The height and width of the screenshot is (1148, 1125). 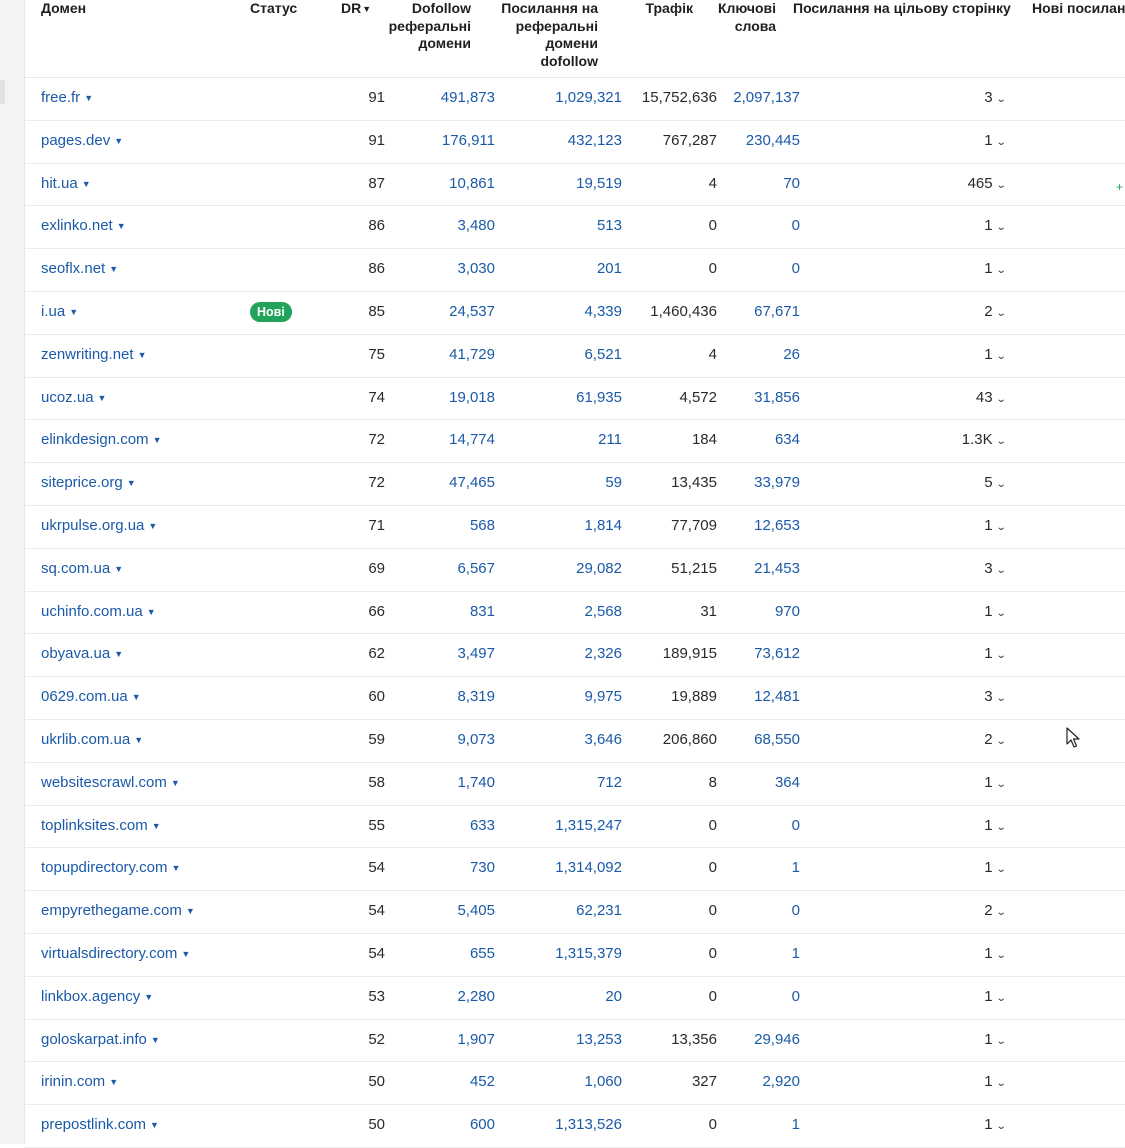 I want to click on table-row: siteprice.org ▼ 72 47,465 59 13,435 33,979 5 ⌄, so click(x=574, y=484).